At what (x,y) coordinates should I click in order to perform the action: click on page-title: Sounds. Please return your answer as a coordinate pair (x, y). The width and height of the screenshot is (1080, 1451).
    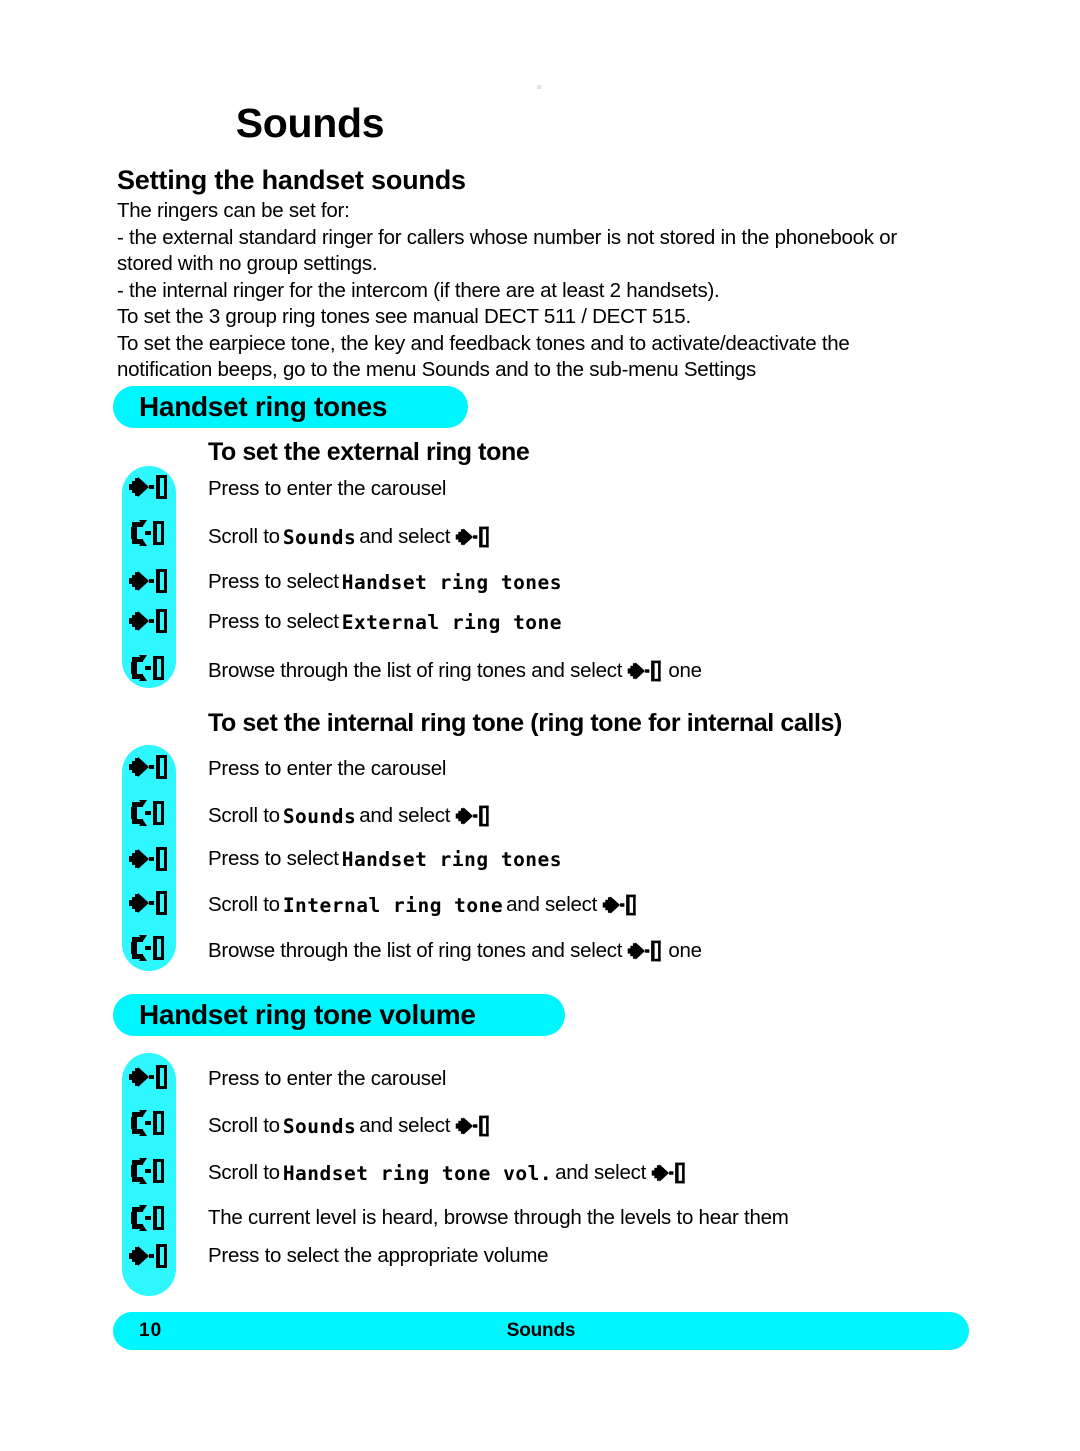
    Looking at the image, I should click on (310, 123).